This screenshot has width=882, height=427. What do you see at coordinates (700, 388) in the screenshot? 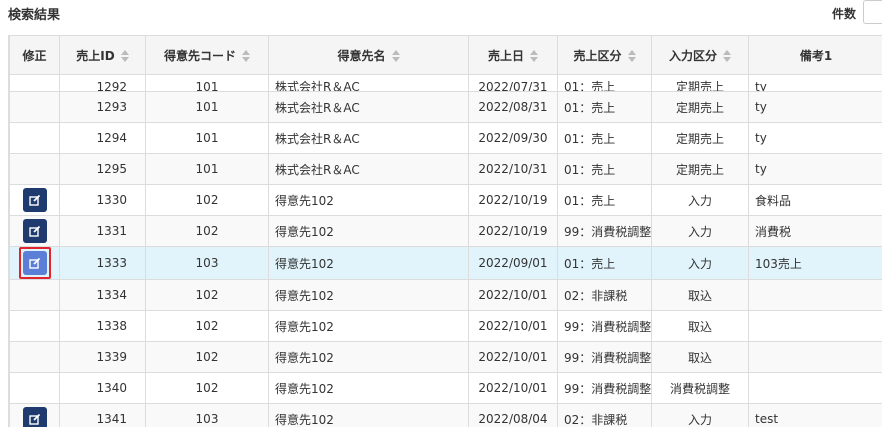
I see `cell-input_type: 消費税調整` at bounding box center [700, 388].